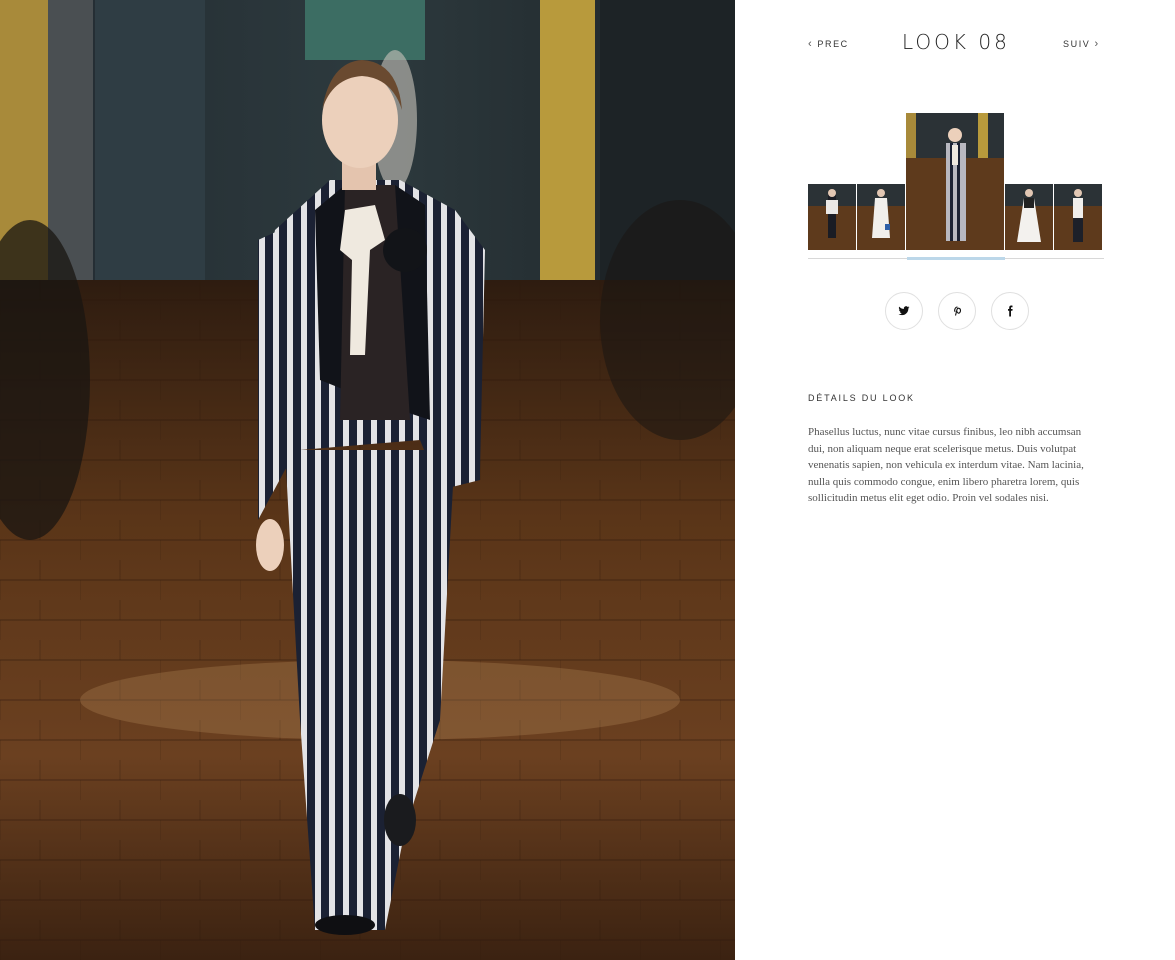 The width and height of the screenshot is (1175, 960). What do you see at coordinates (956, 258) in the screenshot?
I see `carousel-active-indicator` at bounding box center [956, 258].